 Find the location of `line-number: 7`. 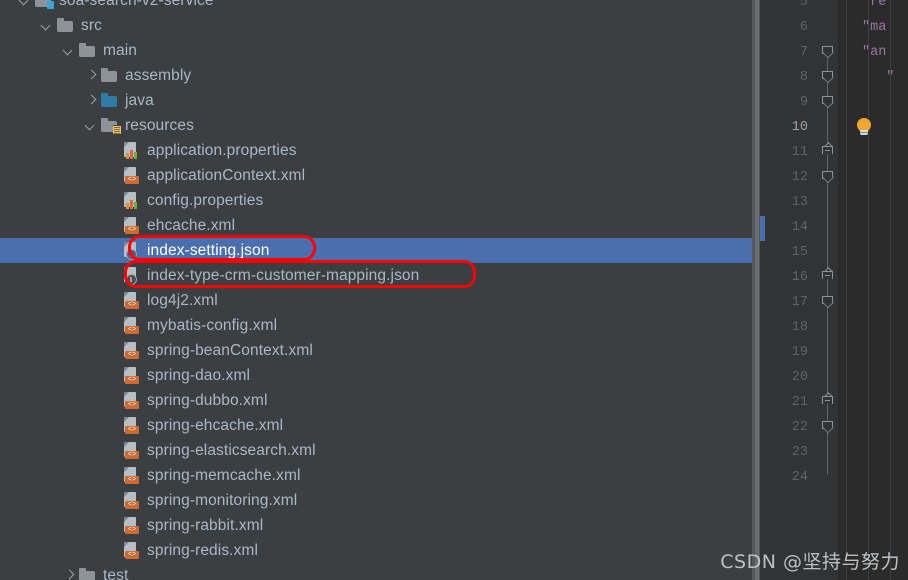

line-number: 7 is located at coordinates (803, 52).